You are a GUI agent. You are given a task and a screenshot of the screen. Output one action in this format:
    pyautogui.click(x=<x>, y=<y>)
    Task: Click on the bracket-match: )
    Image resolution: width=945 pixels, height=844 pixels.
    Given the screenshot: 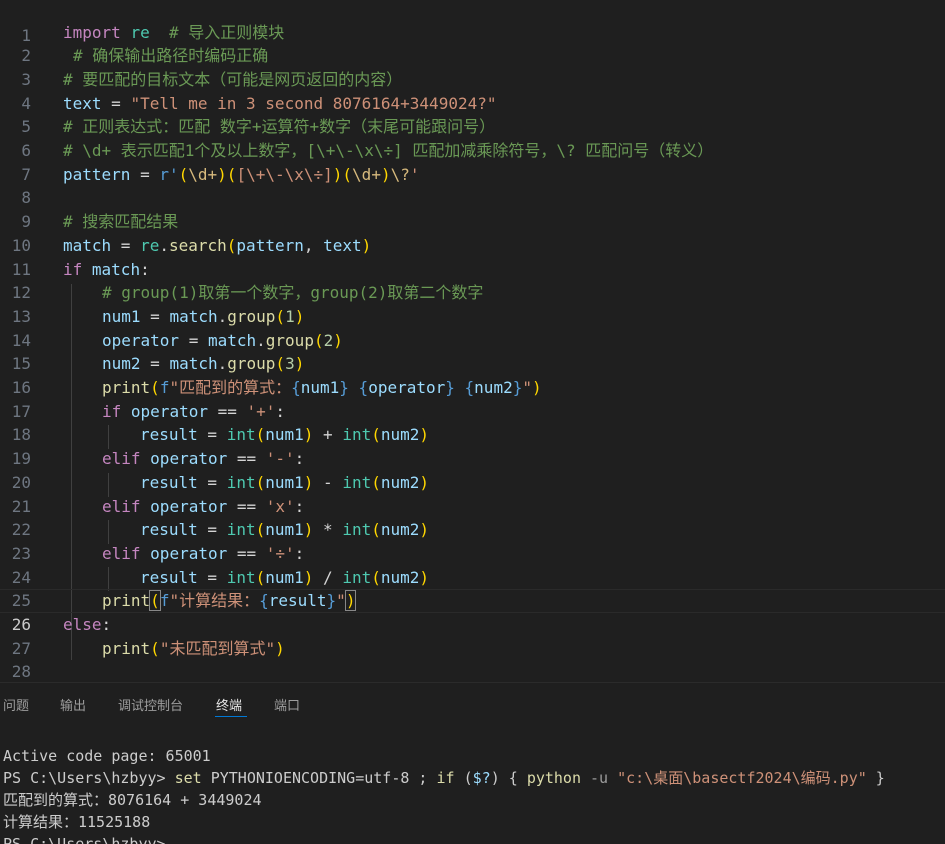 What is the action you would take?
    pyautogui.click(x=350, y=601)
    